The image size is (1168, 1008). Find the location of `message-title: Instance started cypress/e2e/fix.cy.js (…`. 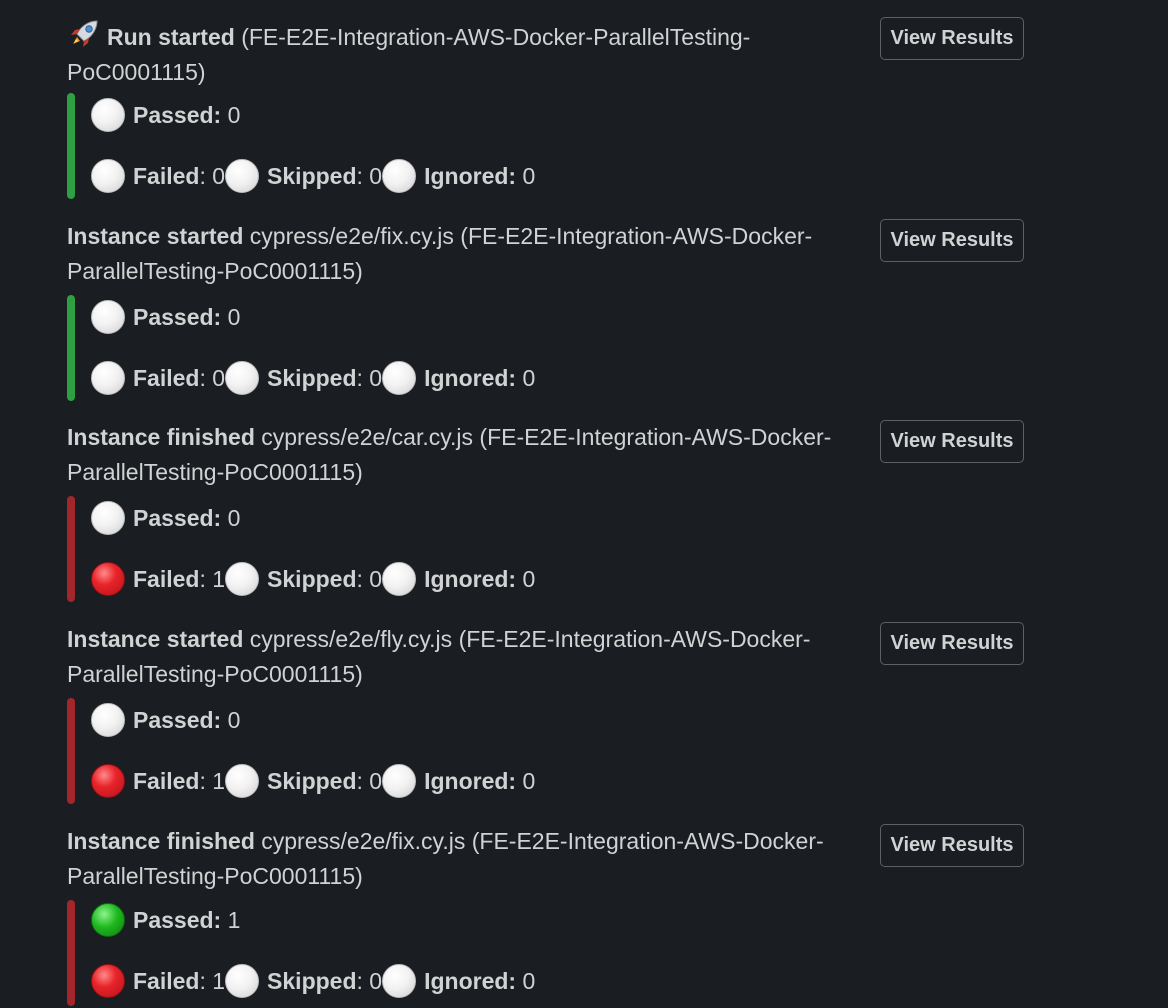

message-title: Instance started cypress/e2e/fix.cy.js (… is located at coordinates (462, 254).